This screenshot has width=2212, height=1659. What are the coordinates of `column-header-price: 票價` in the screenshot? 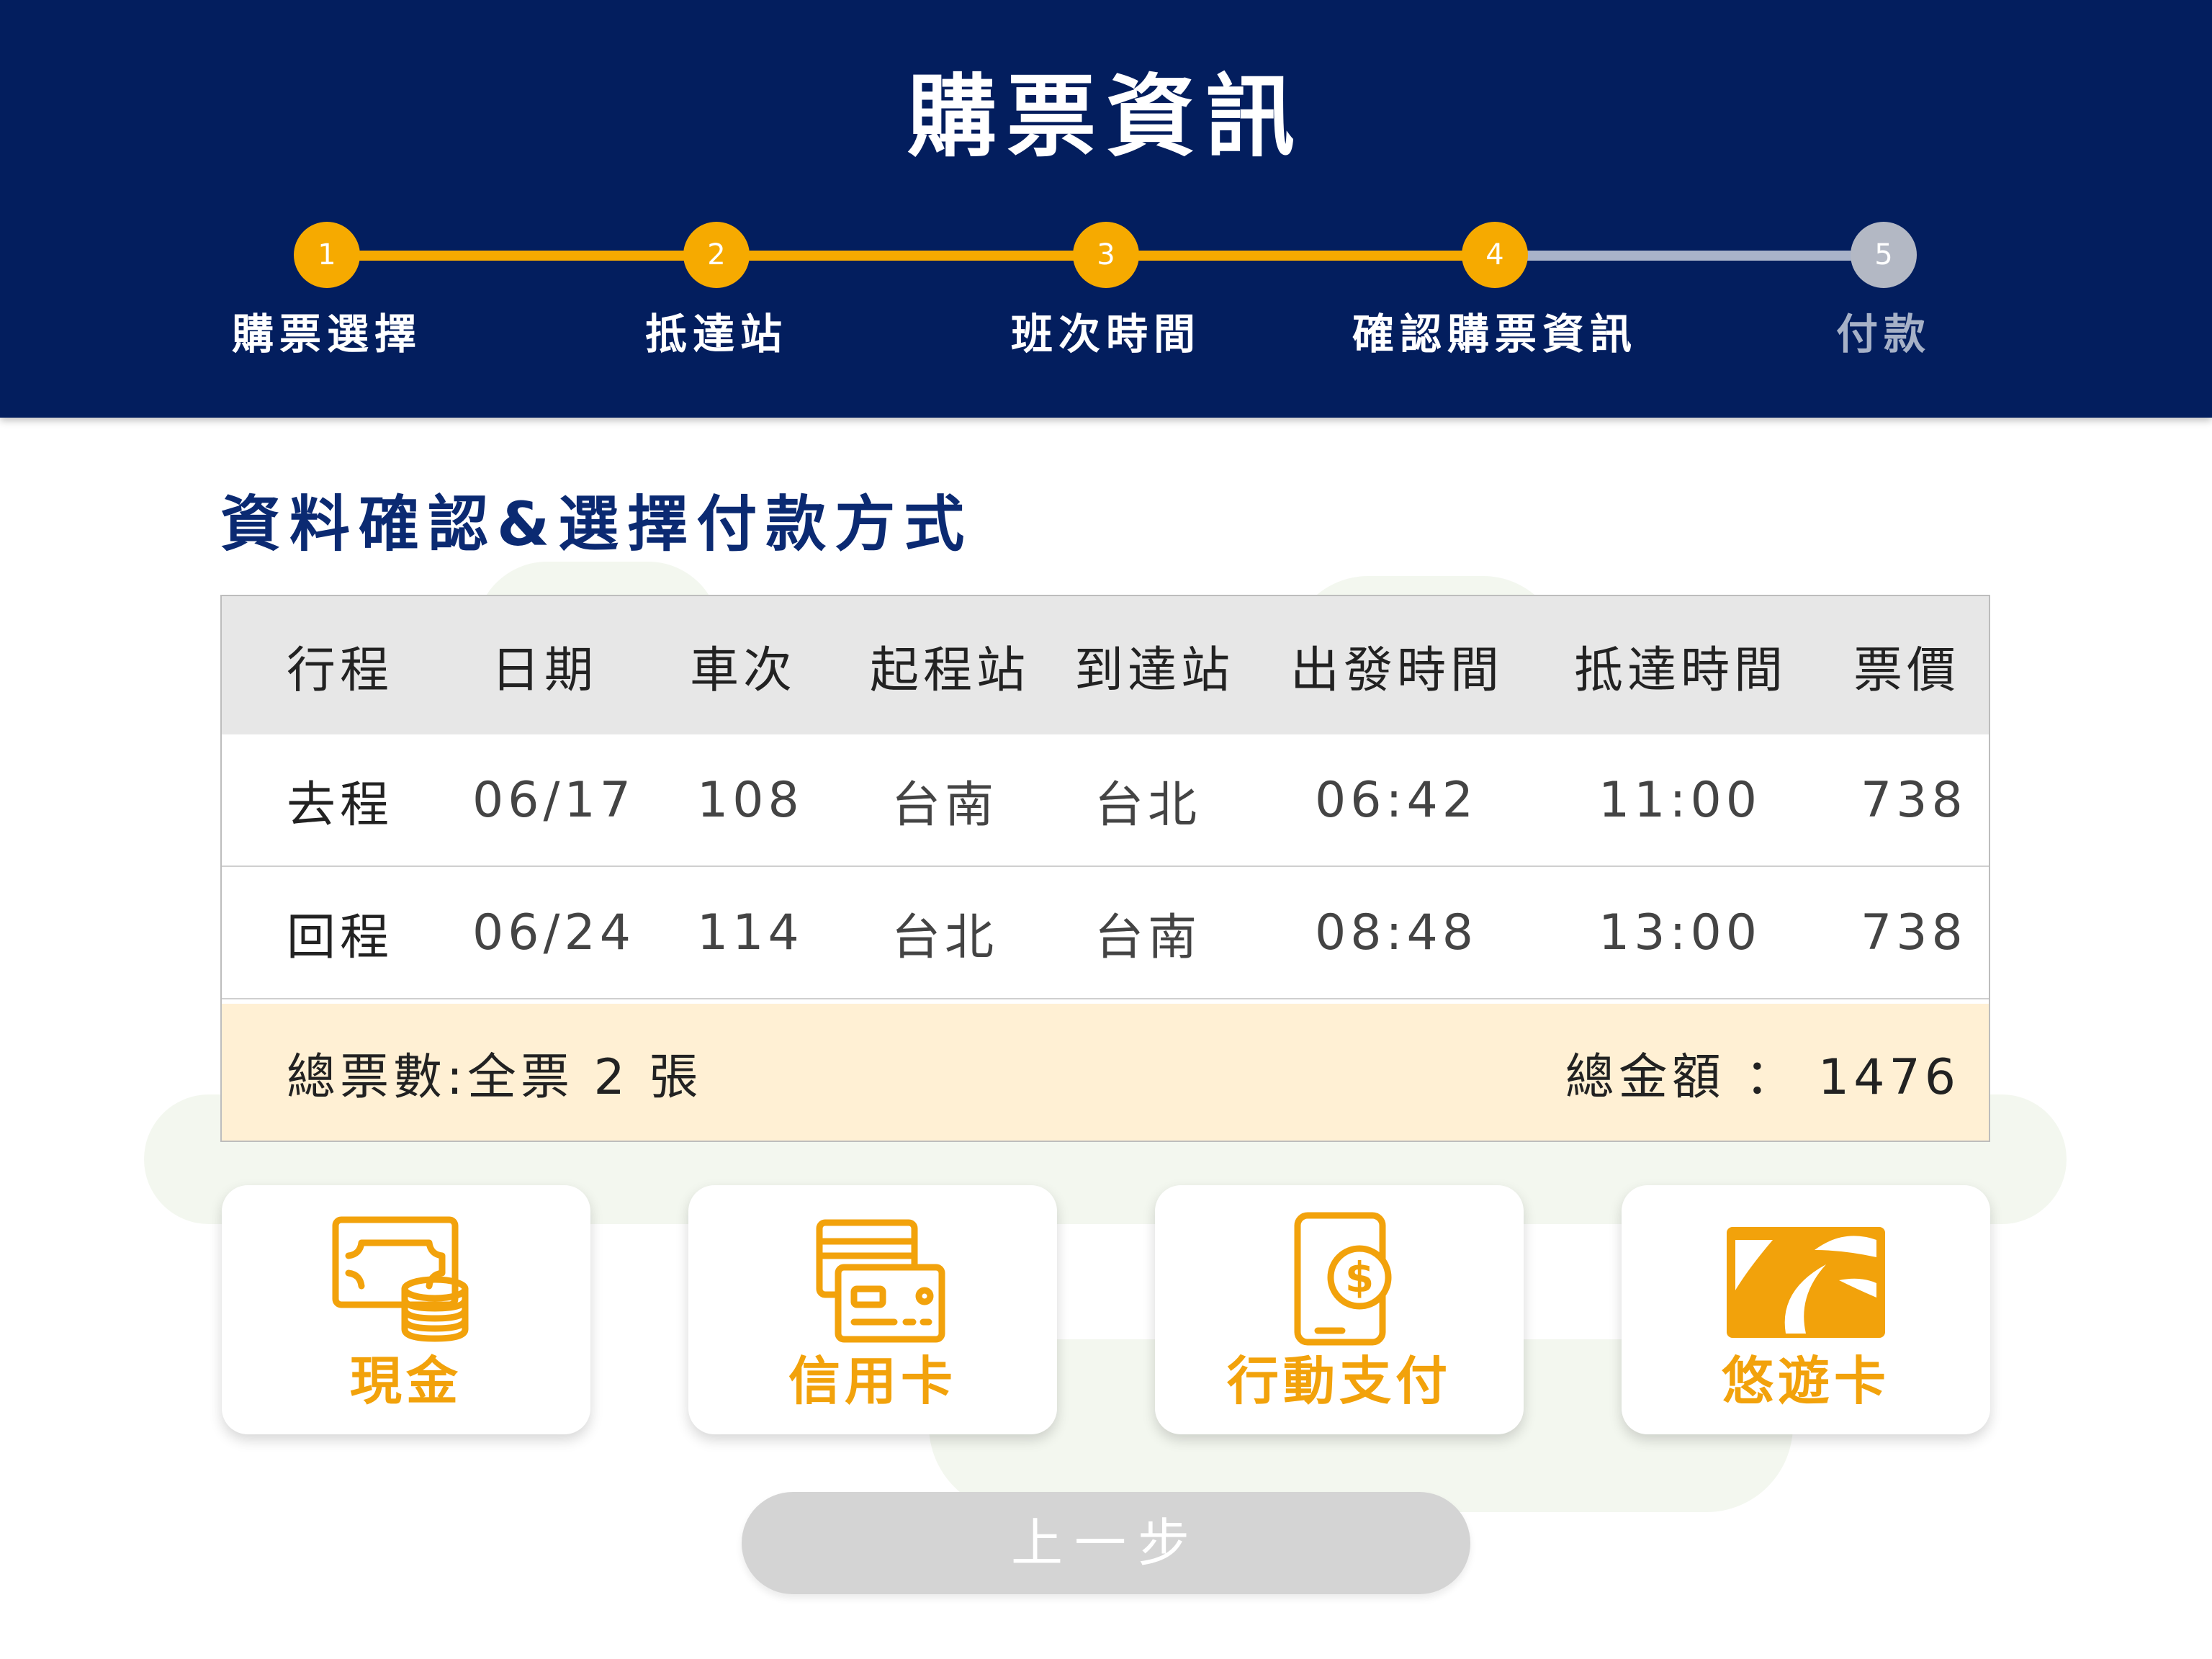 It's located at (1907, 670).